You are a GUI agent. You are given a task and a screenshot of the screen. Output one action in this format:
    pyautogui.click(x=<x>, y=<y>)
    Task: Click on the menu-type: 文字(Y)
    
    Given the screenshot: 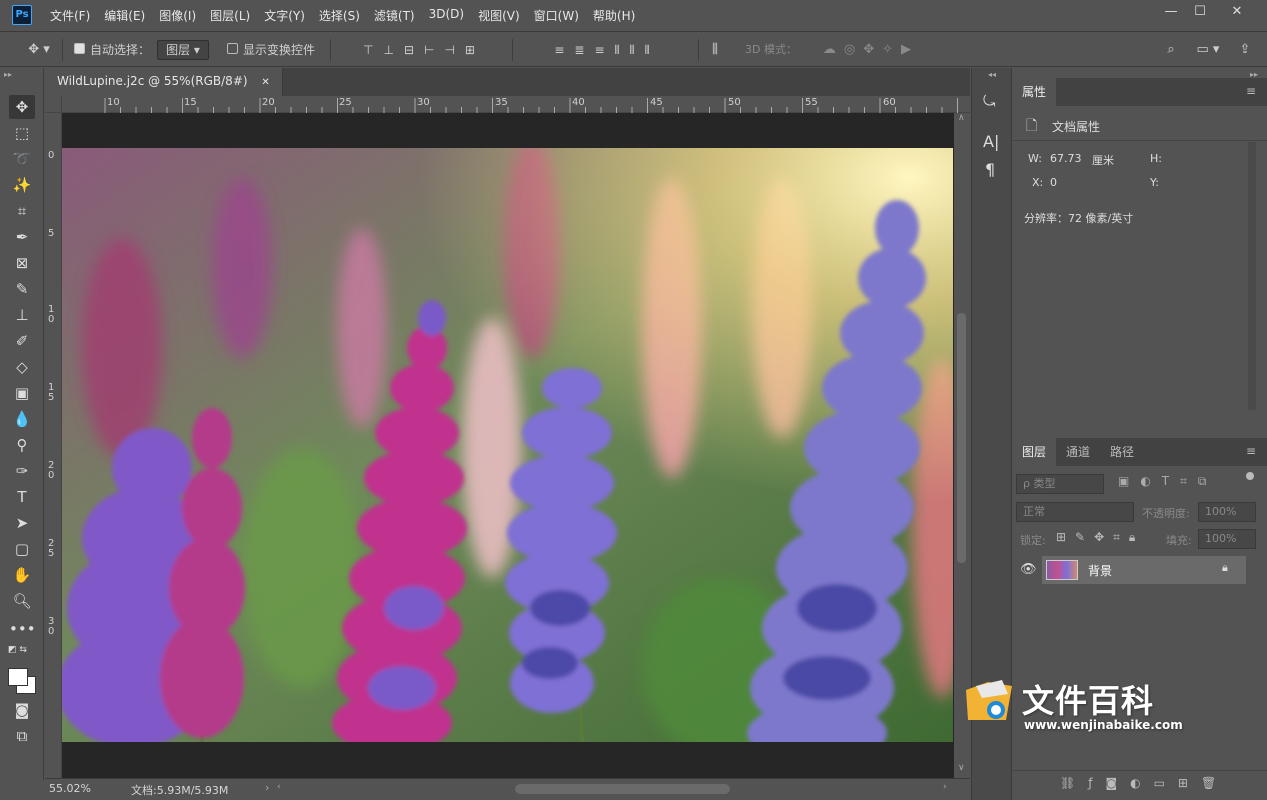 What is the action you would take?
    pyautogui.click(x=284, y=15)
    